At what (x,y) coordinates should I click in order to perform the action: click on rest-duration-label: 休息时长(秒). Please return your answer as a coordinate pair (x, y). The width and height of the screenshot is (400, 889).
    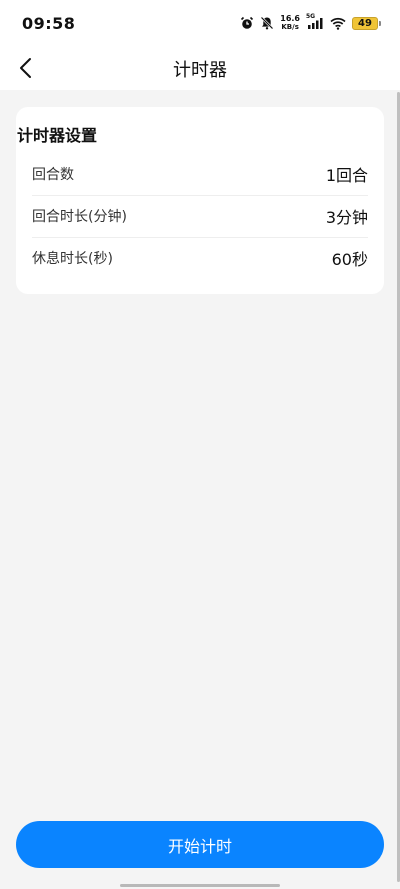
    Looking at the image, I should click on (72, 259).